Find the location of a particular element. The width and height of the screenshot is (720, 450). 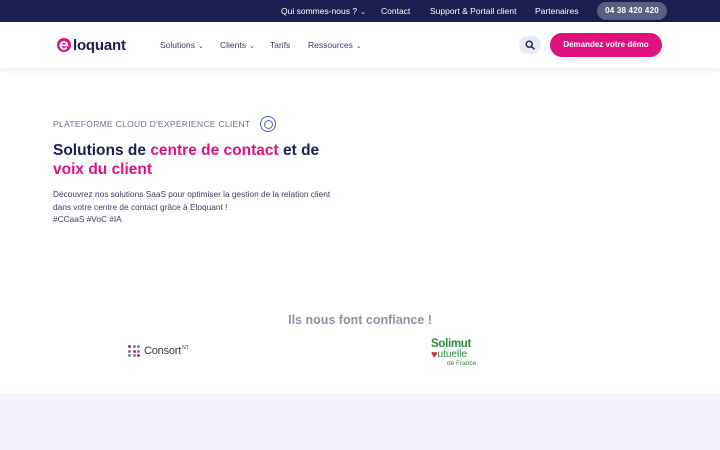

hero-title-highlight1: centre de contact is located at coordinates (214, 150).